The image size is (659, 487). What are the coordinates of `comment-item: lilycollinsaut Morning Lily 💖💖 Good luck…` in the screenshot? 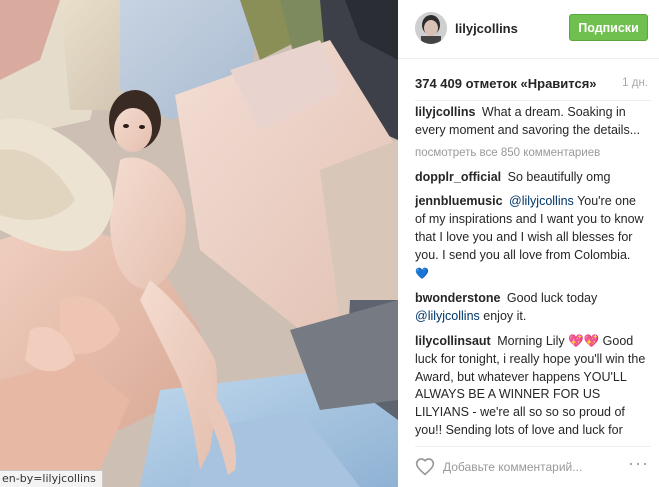 It's located at (532, 385).